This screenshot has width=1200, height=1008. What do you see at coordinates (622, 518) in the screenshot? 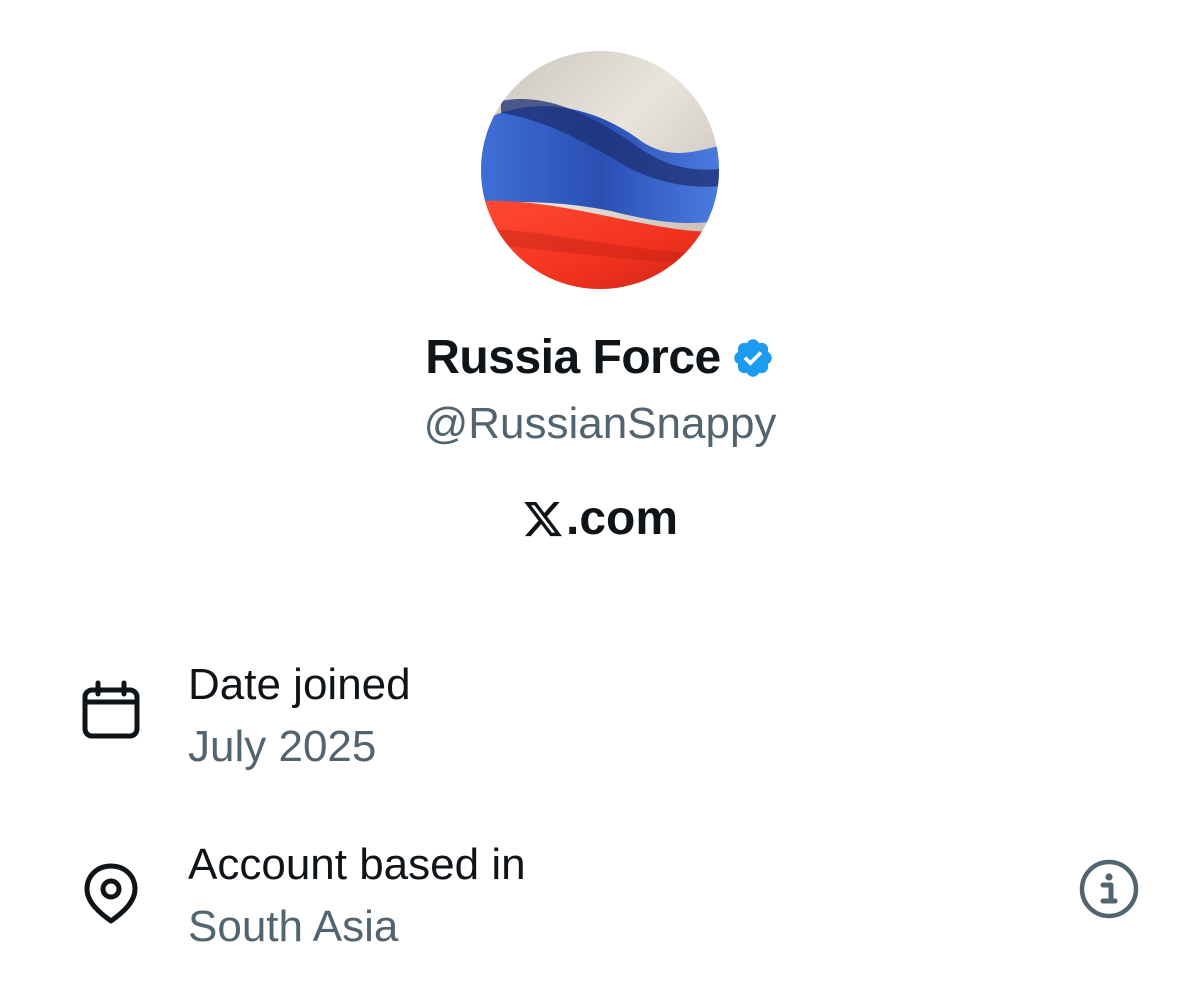
I see `site-label: .com` at bounding box center [622, 518].